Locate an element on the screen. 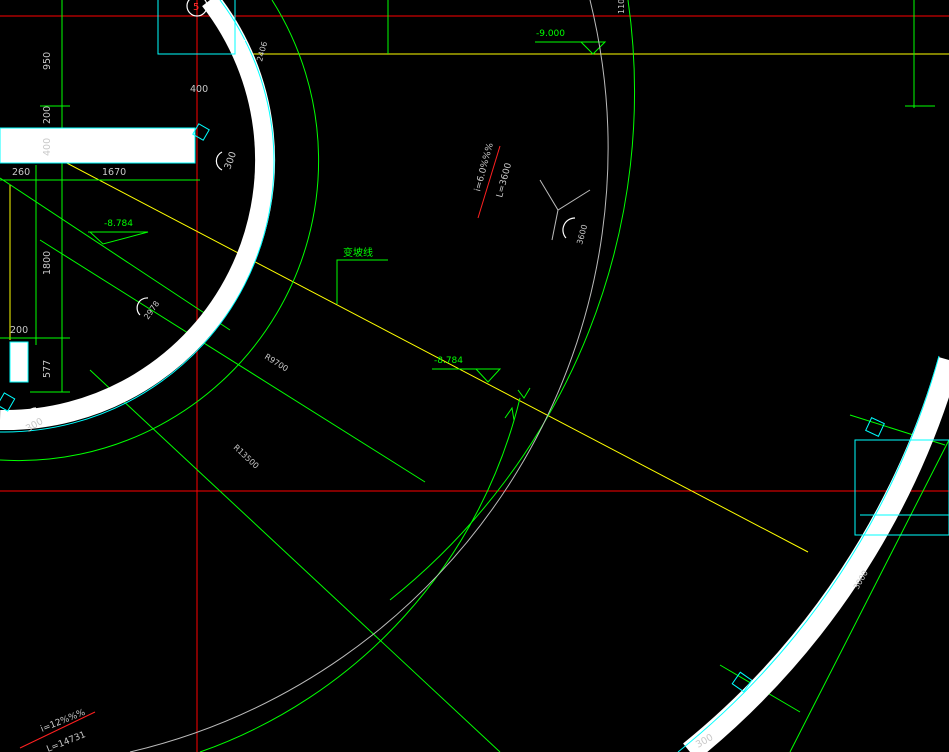 The image size is (949, 752). dim-text-400-vertical: 400 is located at coordinates (47, 147).